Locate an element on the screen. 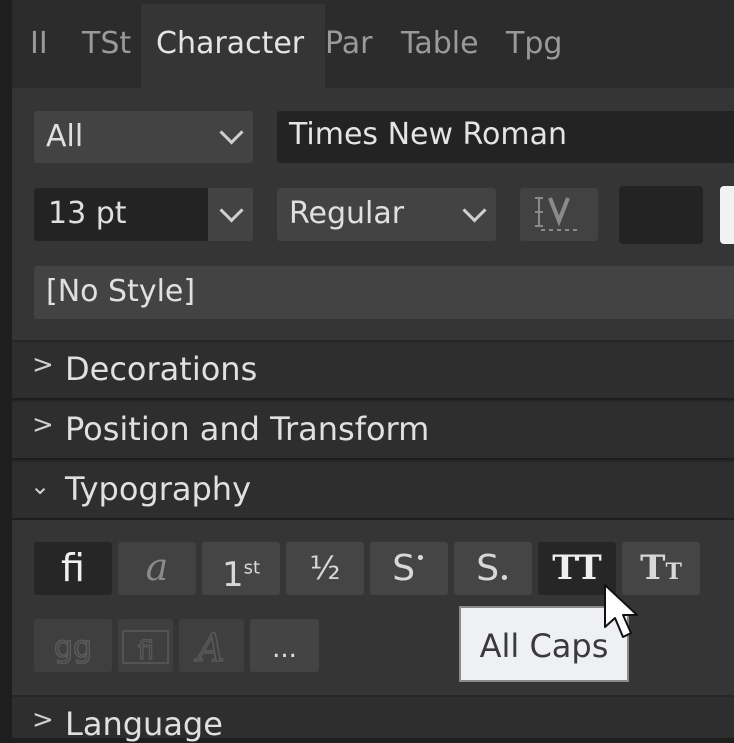 This screenshot has width=734, height=743. kerning-icon is located at coordinates (556, 214).